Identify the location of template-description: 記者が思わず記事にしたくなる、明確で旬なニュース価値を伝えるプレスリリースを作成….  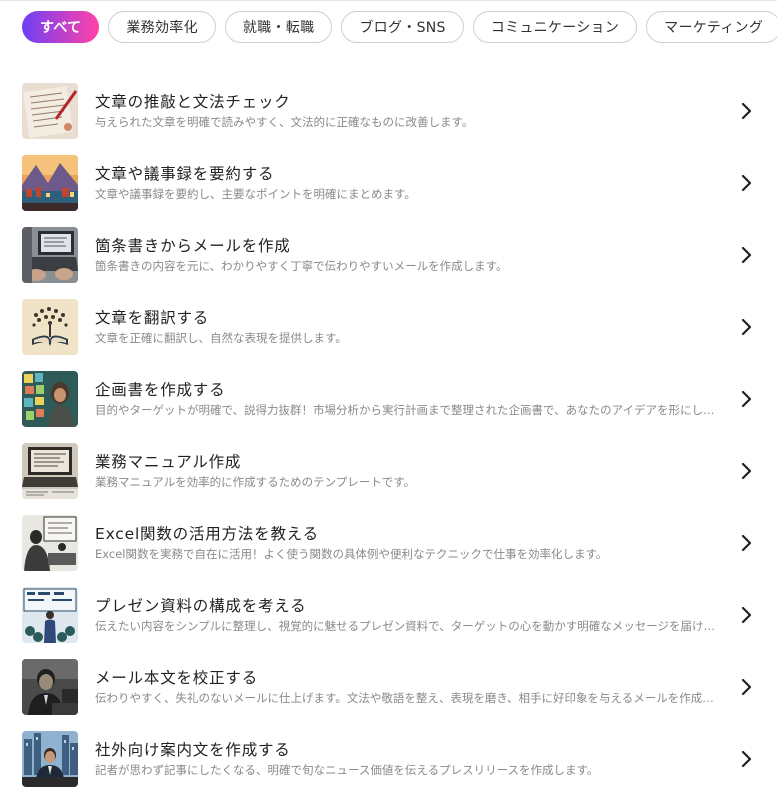
(347, 770).